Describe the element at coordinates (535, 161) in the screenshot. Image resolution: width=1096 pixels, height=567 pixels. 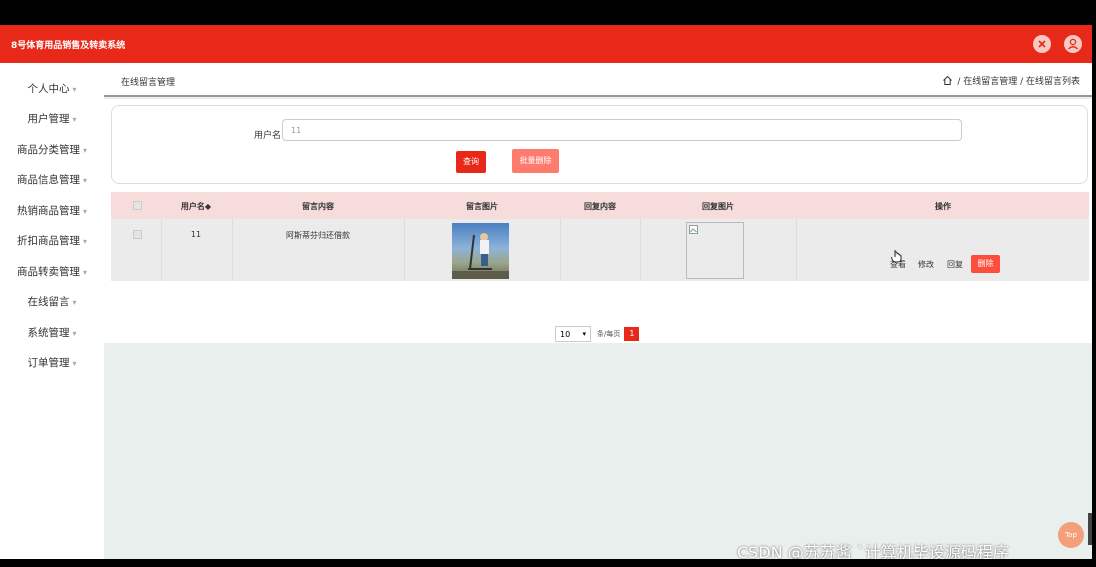
I see `batch-delete-button: 批量删除` at that location.